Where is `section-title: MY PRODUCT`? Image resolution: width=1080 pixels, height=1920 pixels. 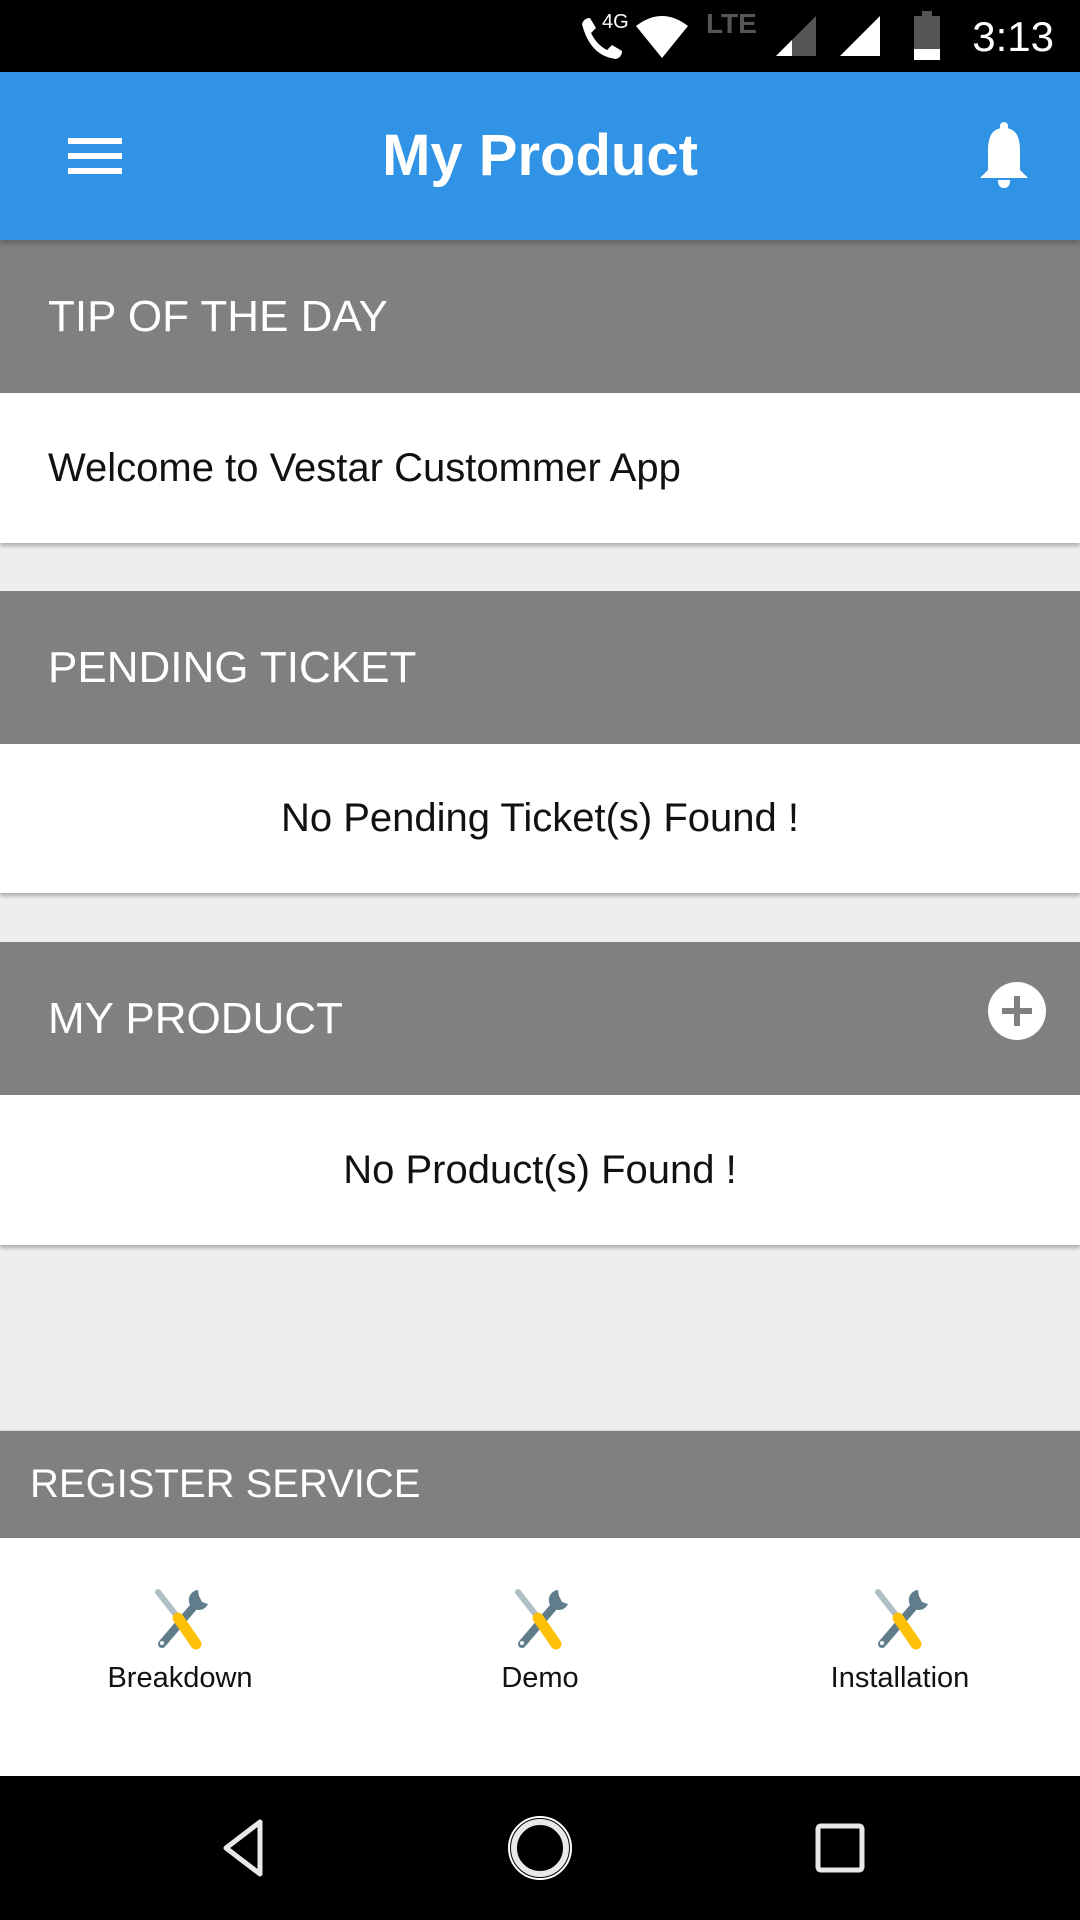 section-title: MY PRODUCT is located at coordinates (195, 1018).